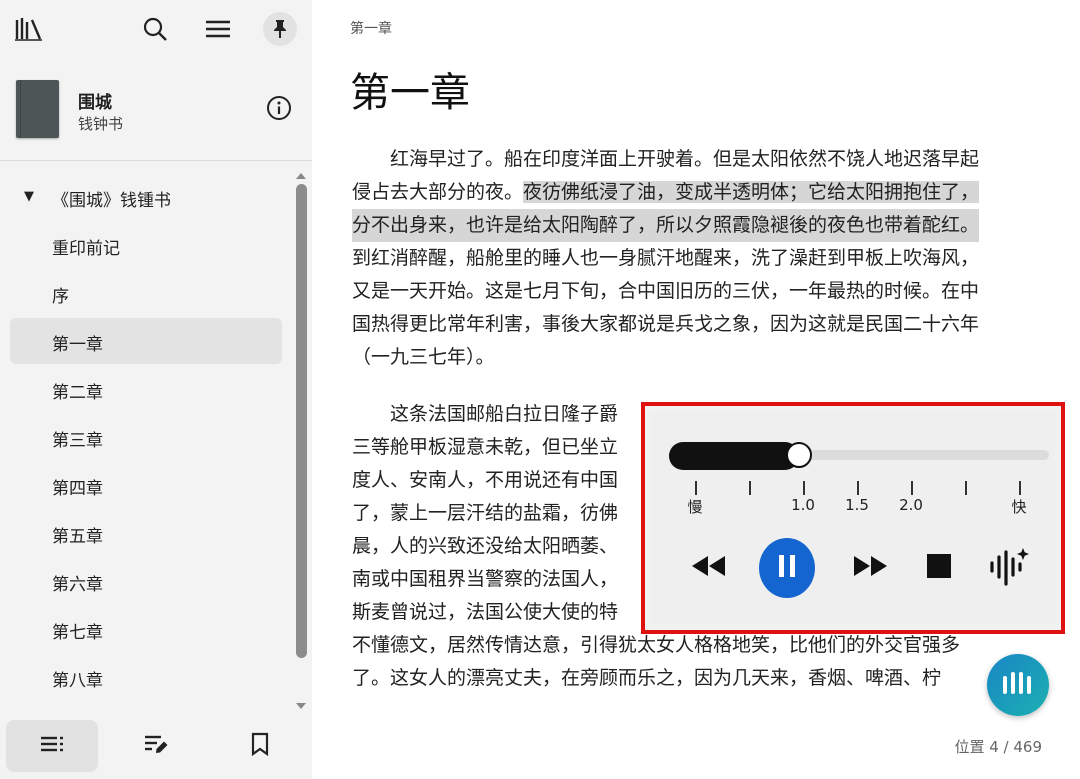 The height and width of the screenshot is (779, 1080). I want to click on text-line: 斯麦曾说过，法国公使大使的特, so click(485, 612).